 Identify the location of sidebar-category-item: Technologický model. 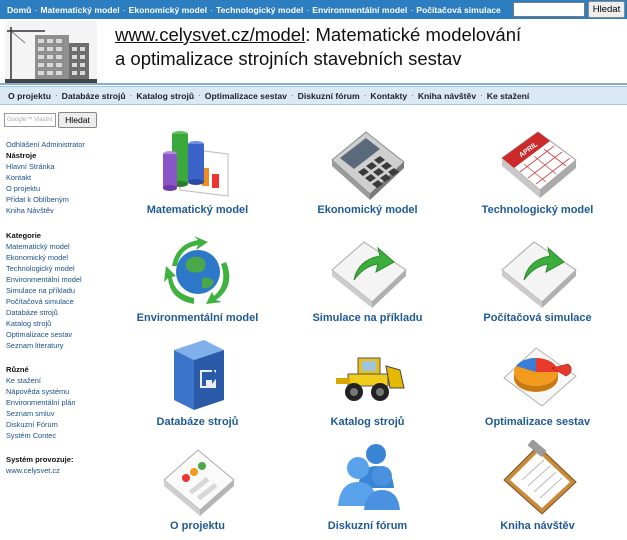
(44, 268).